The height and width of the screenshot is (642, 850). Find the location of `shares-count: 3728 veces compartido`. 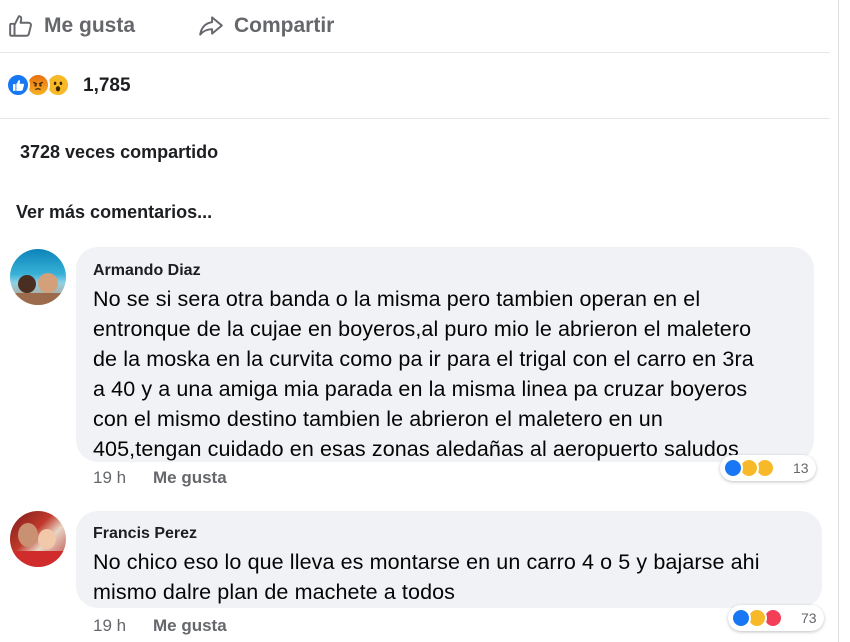

shares-count: 3728 veces compartido is located at coordinates (119, 152).